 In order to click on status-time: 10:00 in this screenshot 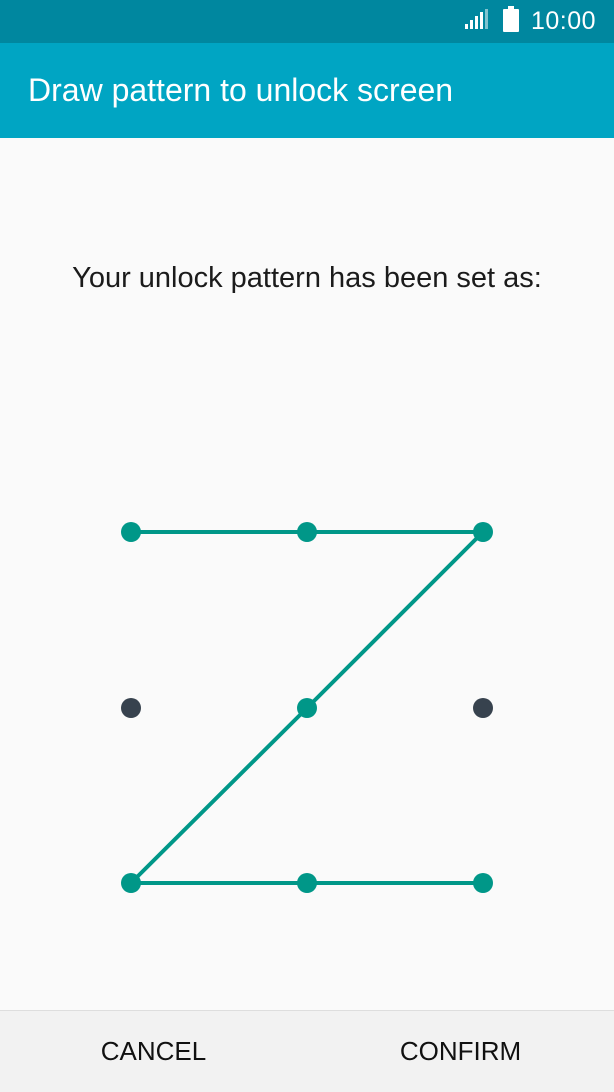, I will do `click(563, 21)`.